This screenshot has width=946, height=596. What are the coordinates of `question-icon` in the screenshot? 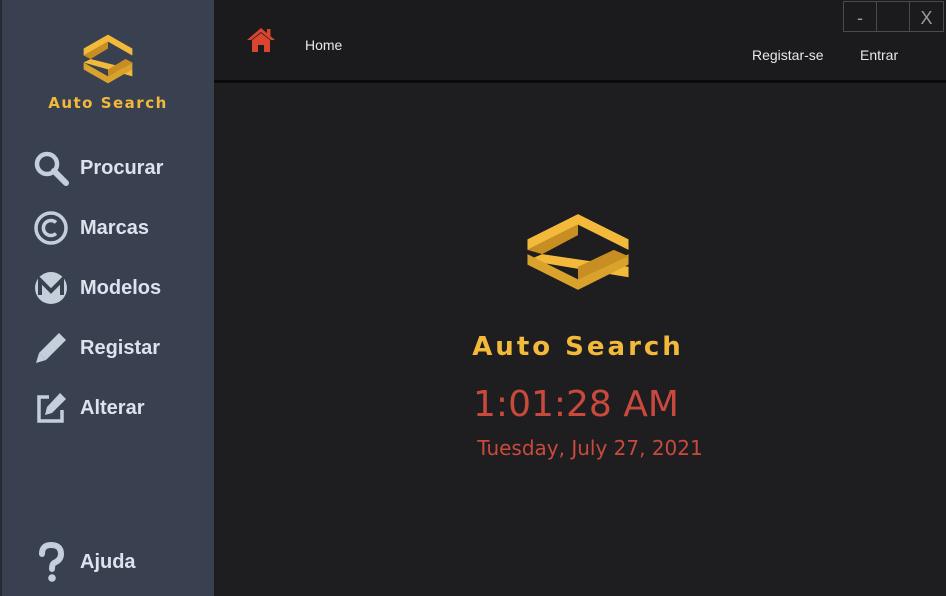 It's located at (51, 562).